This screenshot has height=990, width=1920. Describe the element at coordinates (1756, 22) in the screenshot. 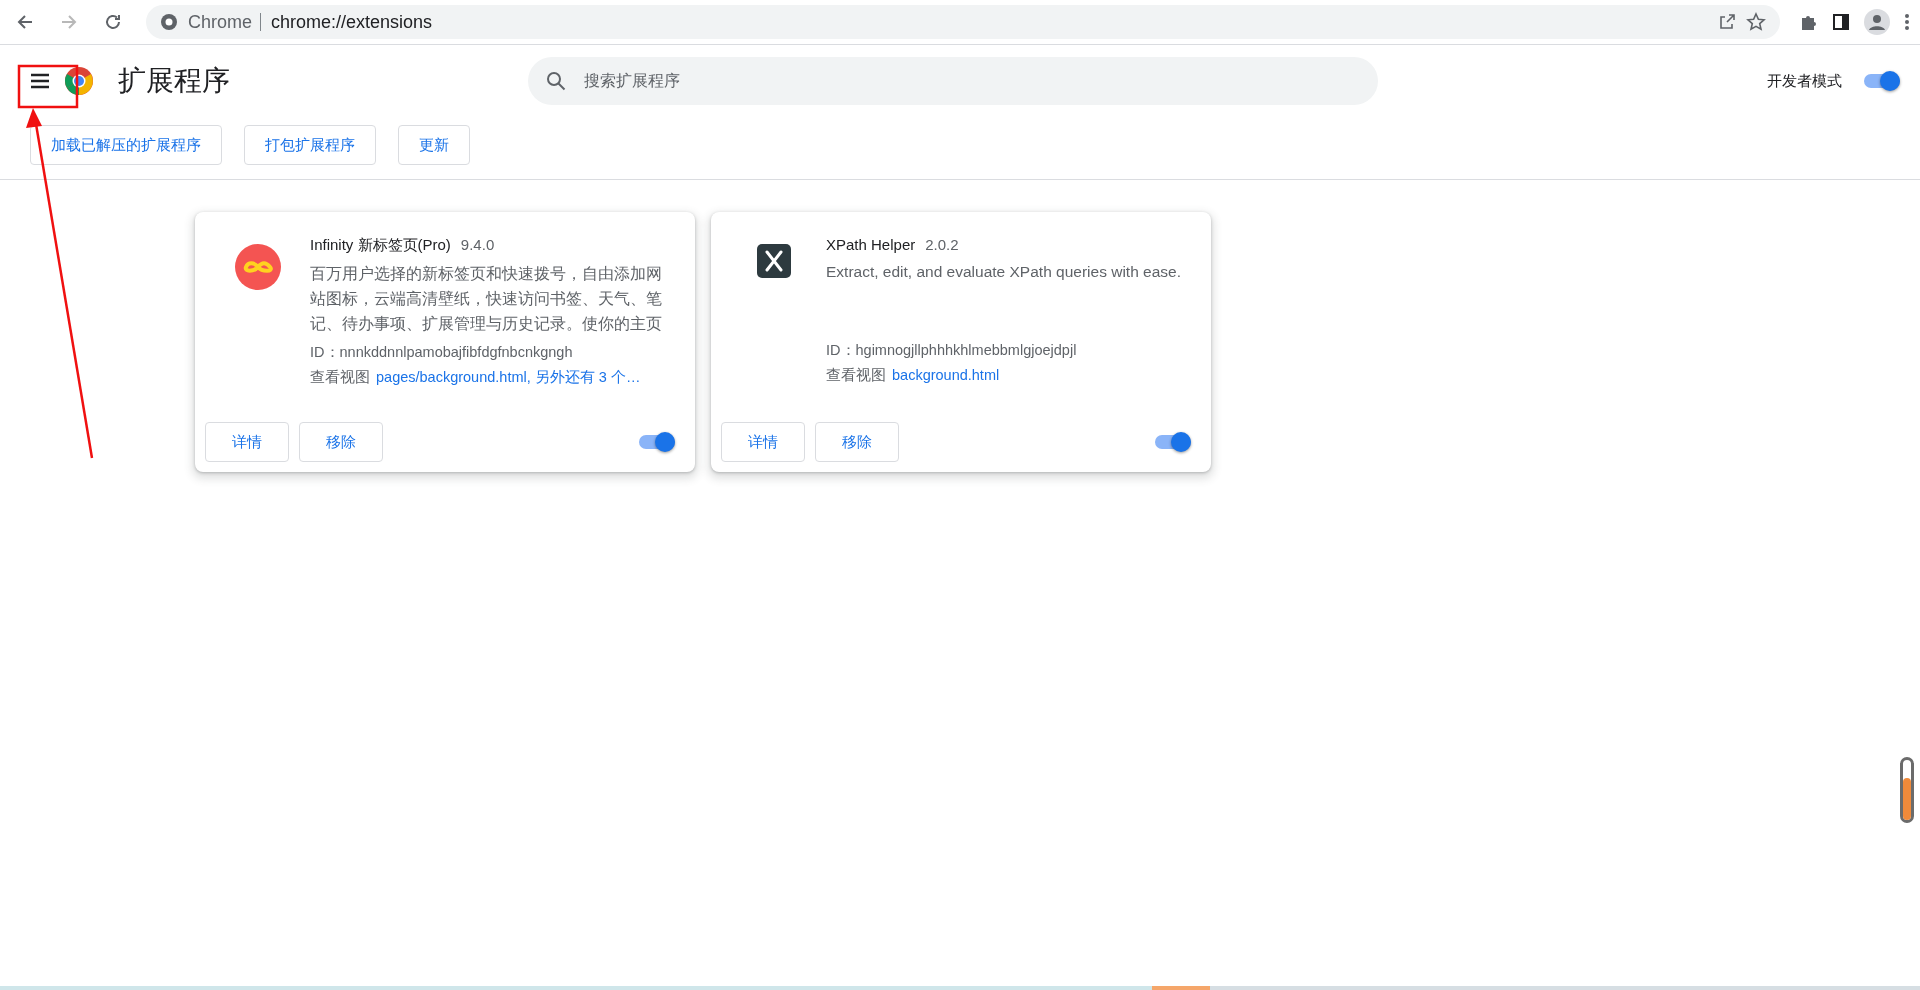

I see `star-icon` at that location.